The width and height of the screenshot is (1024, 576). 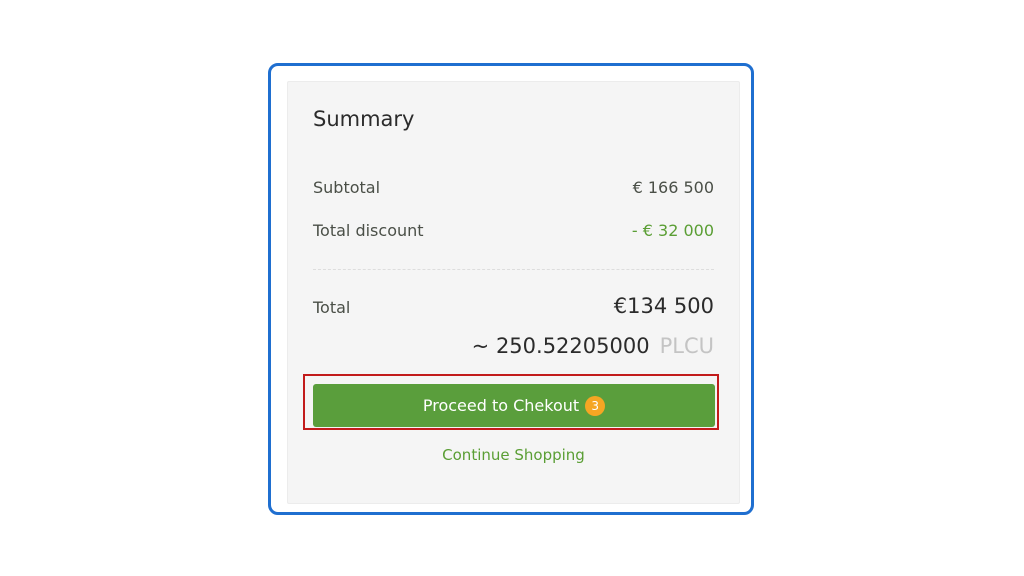 I want to click on crypto-total: ~ 250.52205000 PLCU, so click(x=593, y=346).